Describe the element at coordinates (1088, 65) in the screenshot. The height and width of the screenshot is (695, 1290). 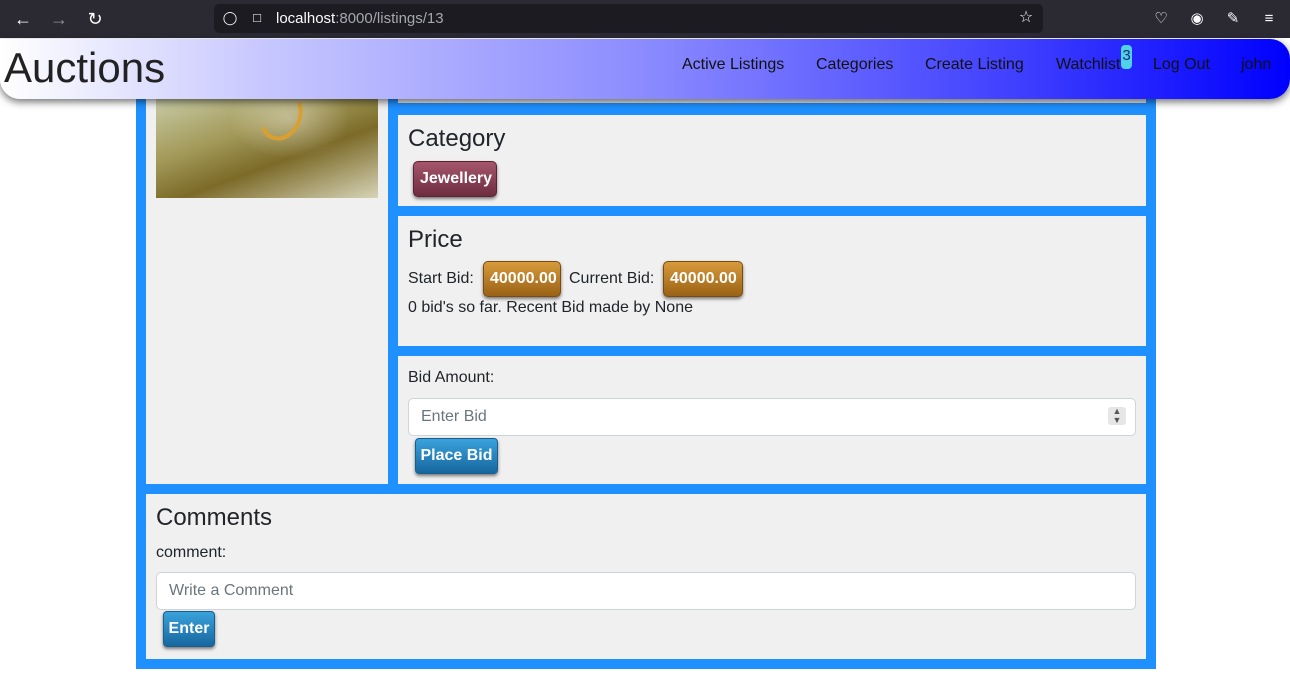
I see `nav-watchlist: Watchlist` at that location.